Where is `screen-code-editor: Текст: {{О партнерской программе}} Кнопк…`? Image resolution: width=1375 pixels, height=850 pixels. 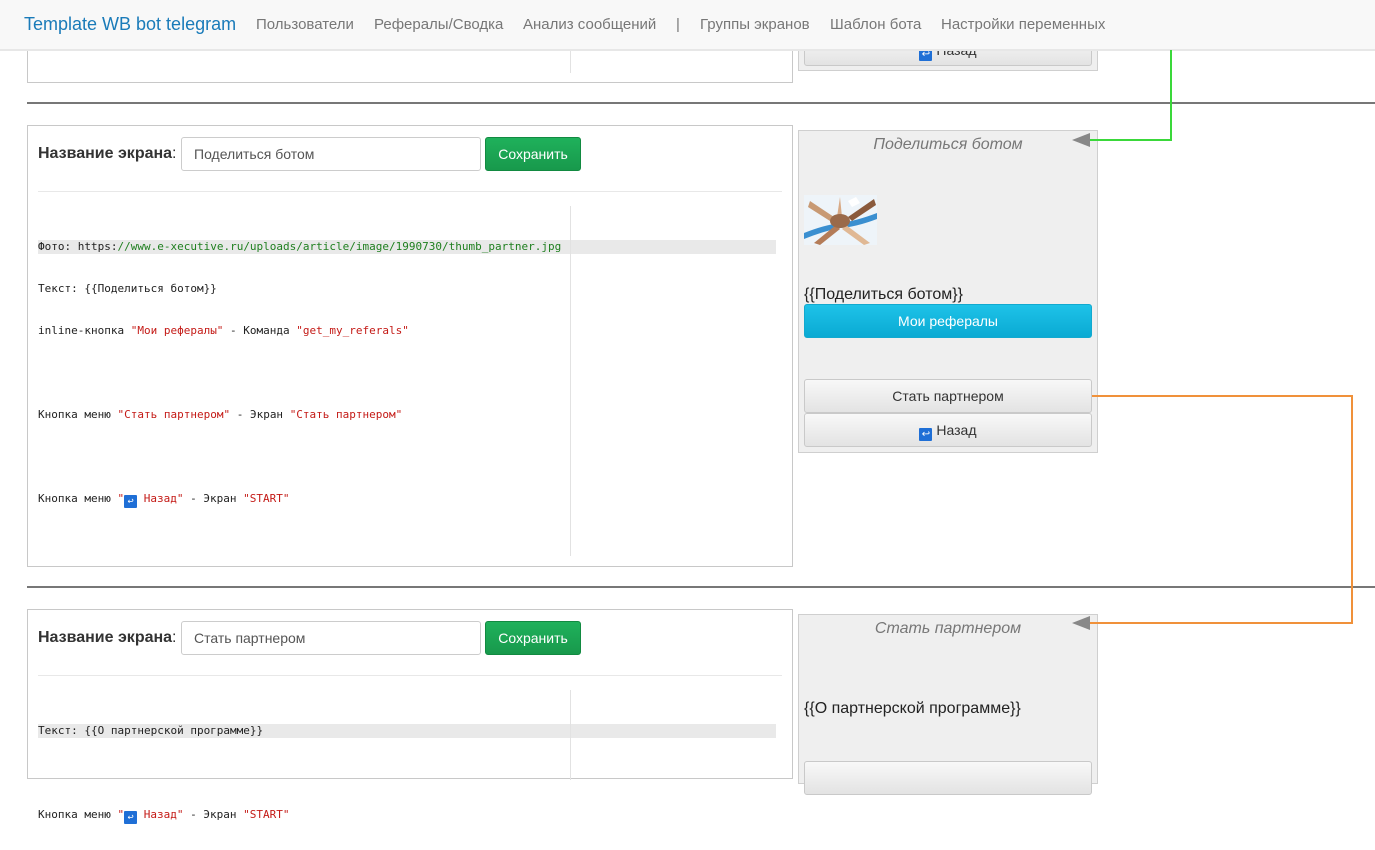
screen-code-editor: Текст: {{О партнерской программе}} Кнопк… is located at coordinates (407, 773).